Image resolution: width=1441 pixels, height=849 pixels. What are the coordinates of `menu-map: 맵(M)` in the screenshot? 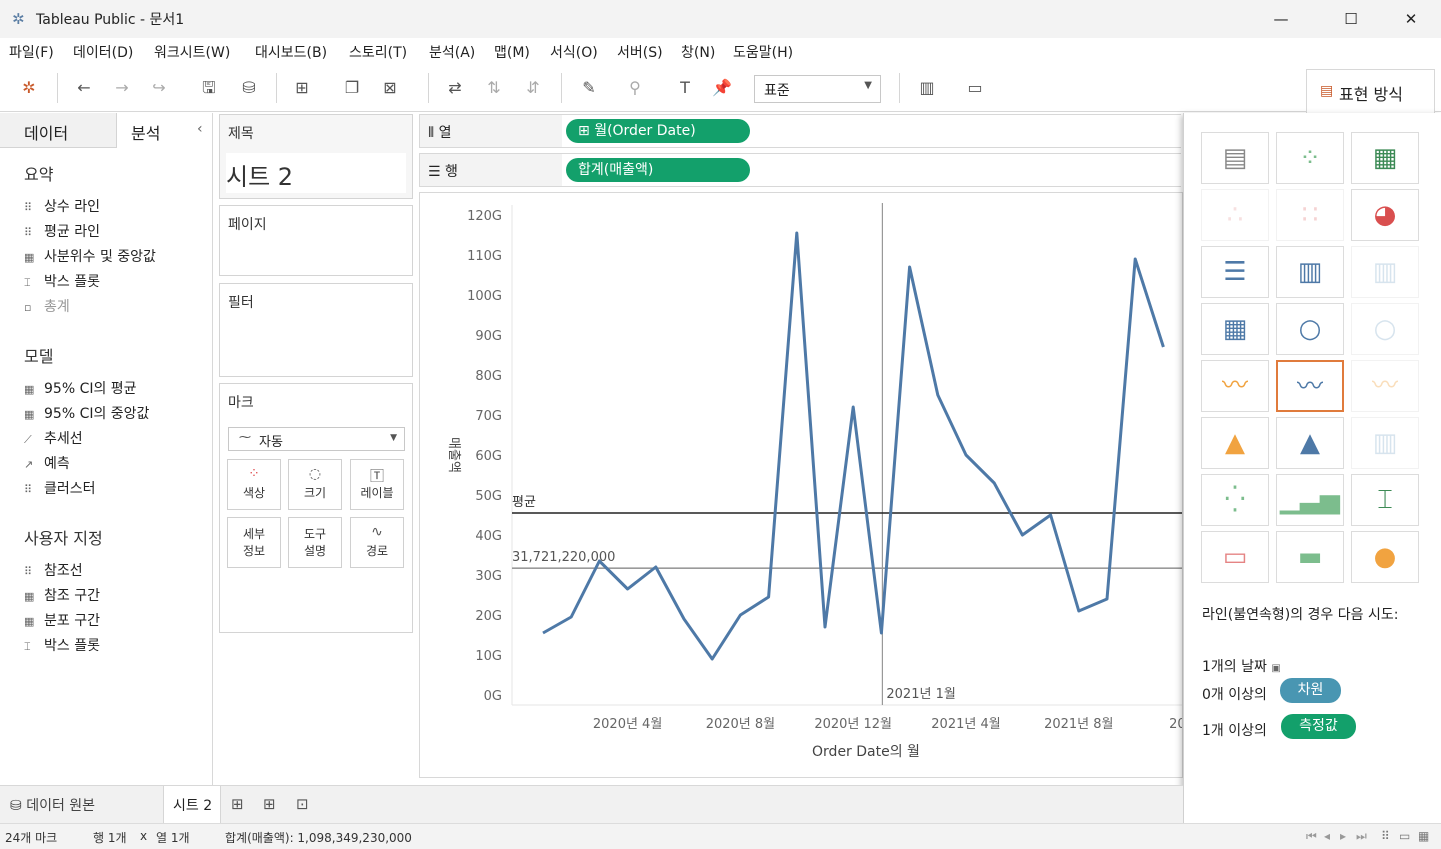 It's located at (512, 52).